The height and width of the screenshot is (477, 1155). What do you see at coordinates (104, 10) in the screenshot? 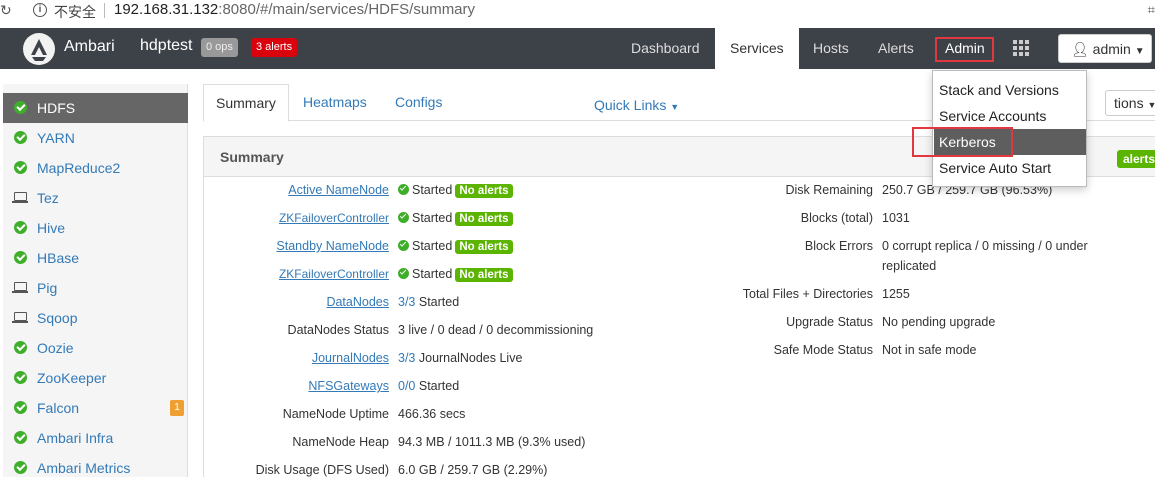
I see `divider` at bounding box center [104, 10].